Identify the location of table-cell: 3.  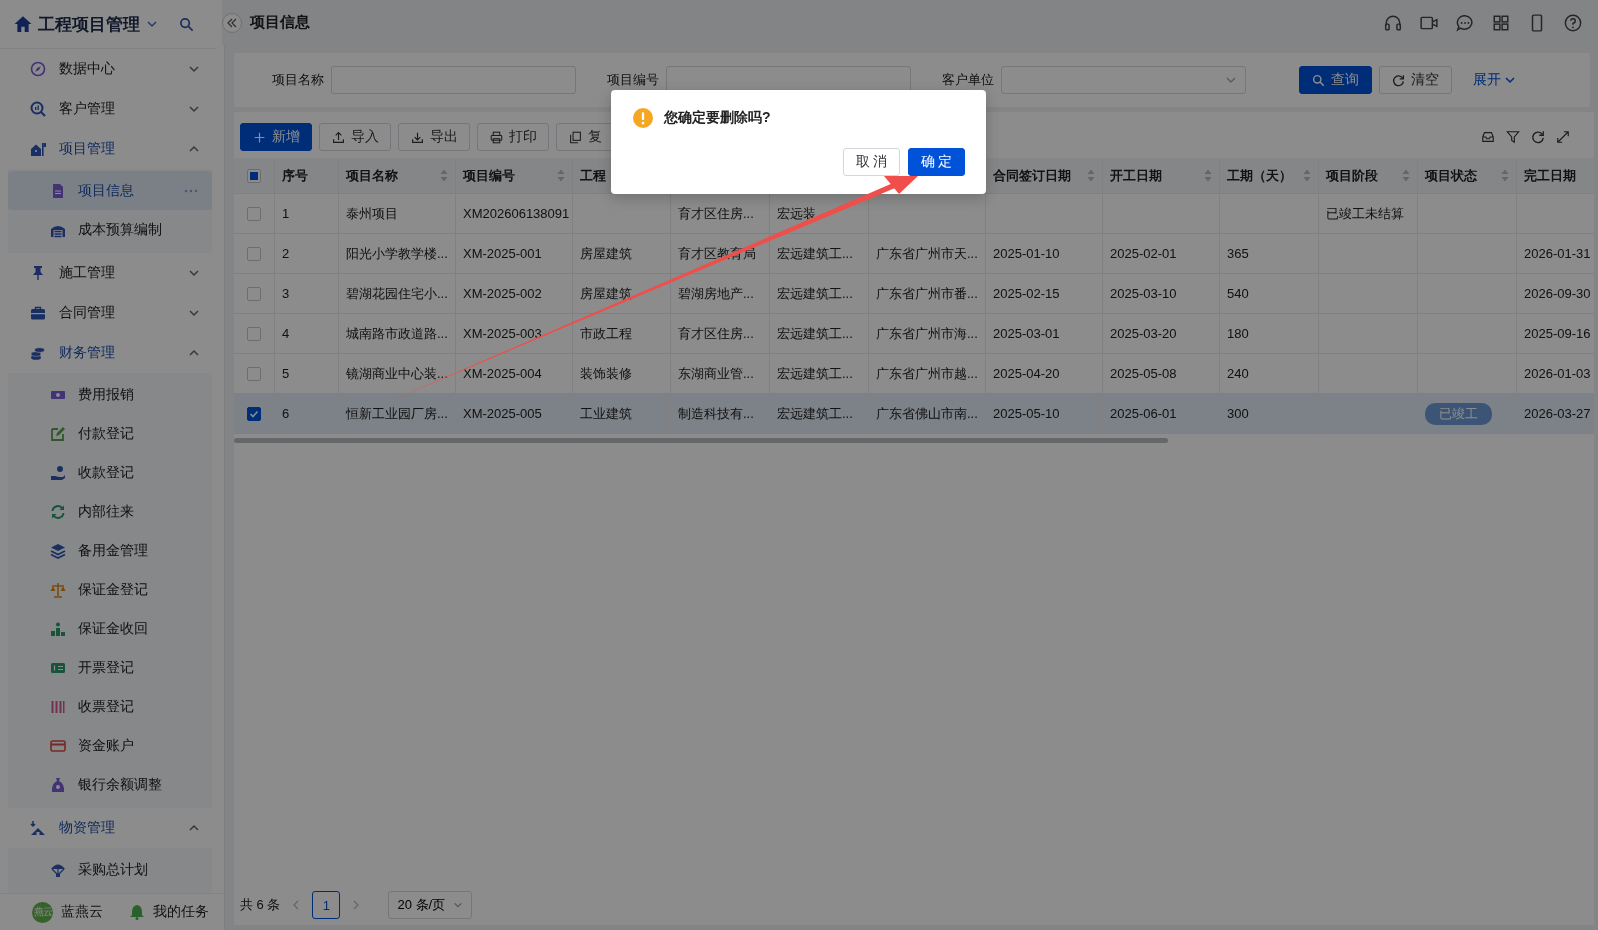
(286, 293).